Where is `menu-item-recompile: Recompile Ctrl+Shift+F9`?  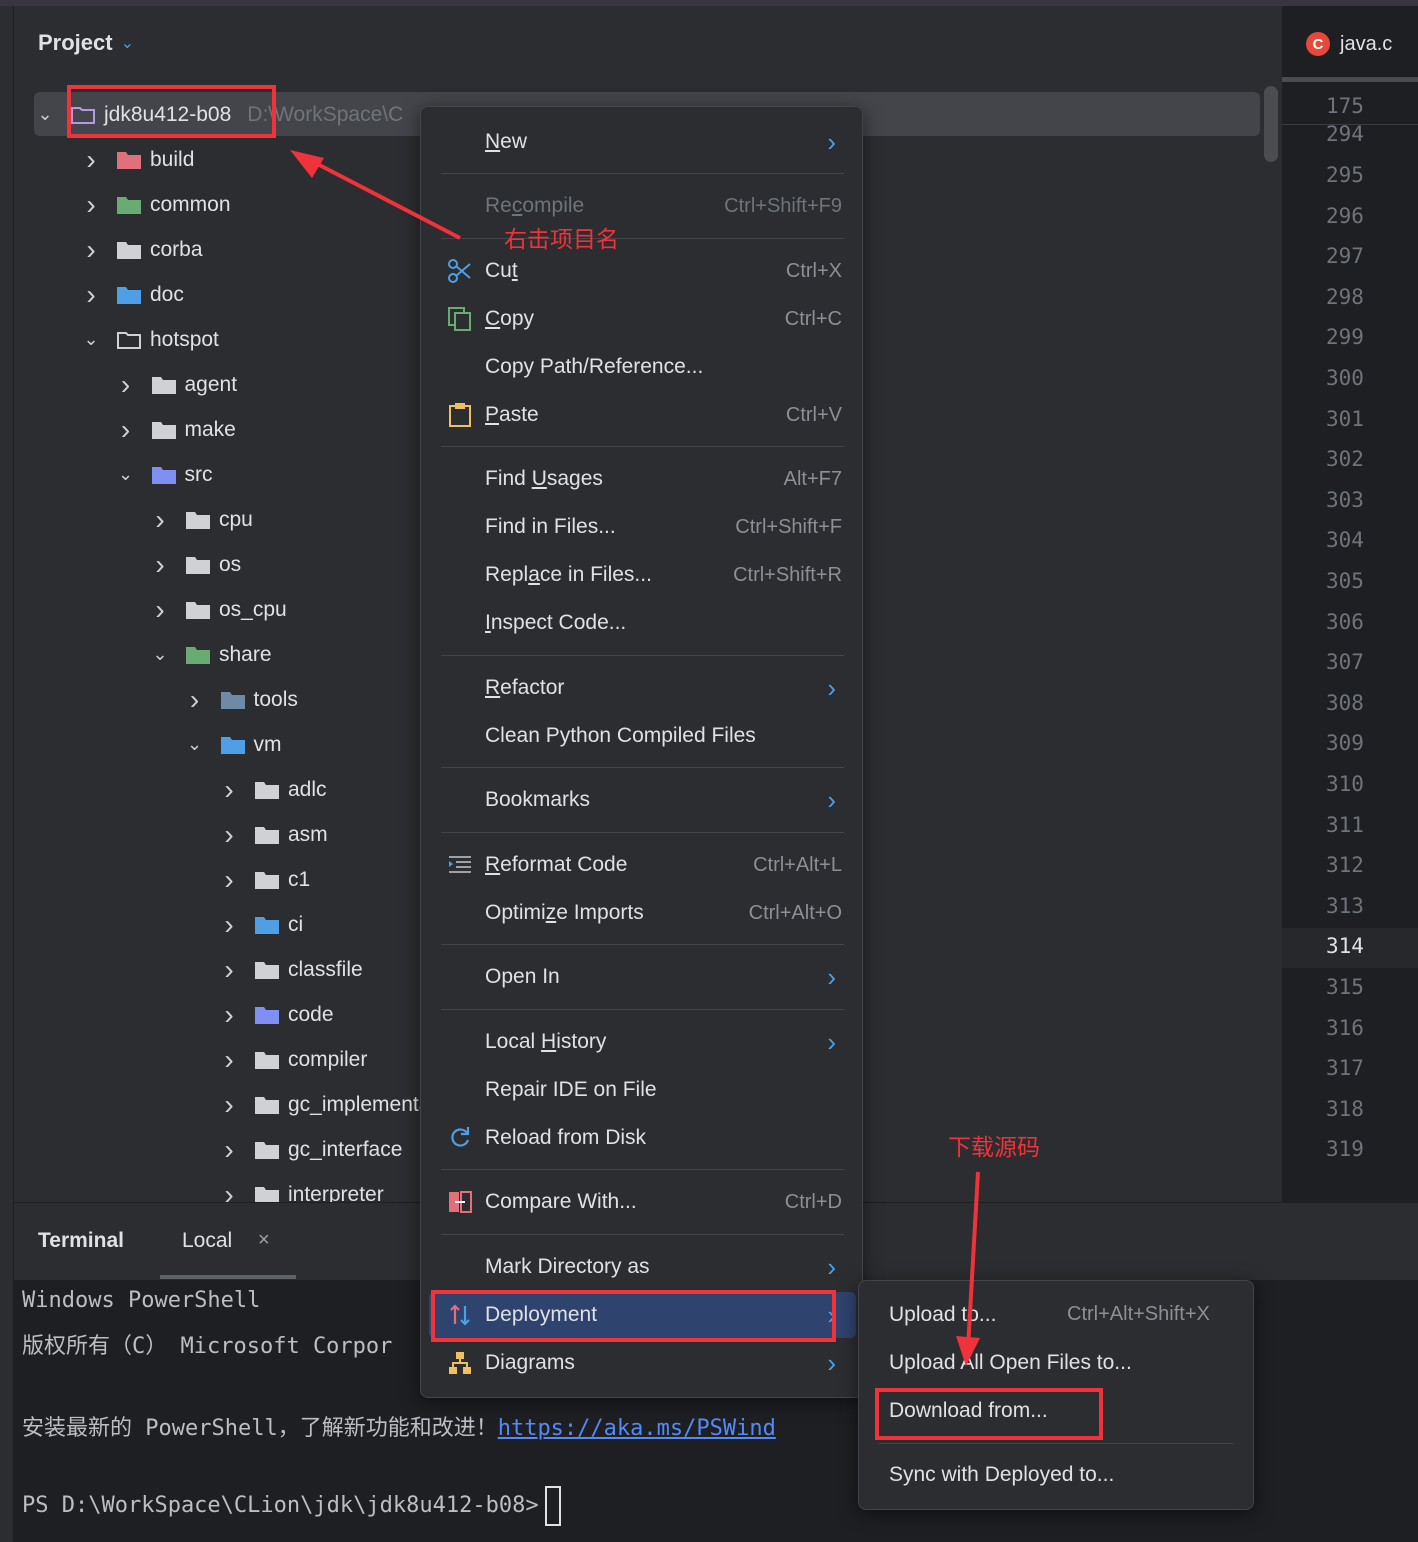 menu-item-recompile: Recompile Ctrl+Shift+F9 is located at coordinates (642, 206).